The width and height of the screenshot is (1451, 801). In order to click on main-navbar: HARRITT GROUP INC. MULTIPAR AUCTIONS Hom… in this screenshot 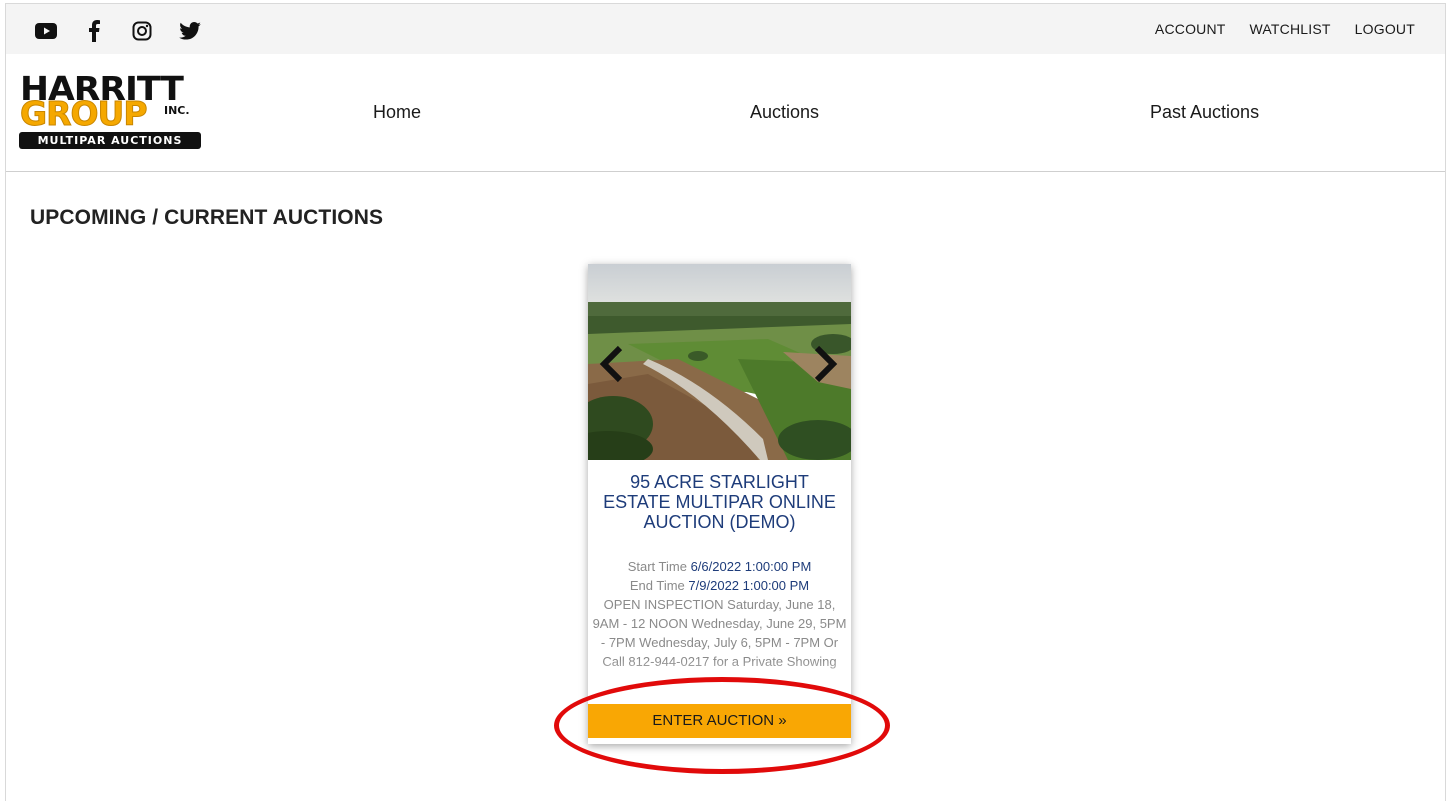, I will do `click(725, 113)`.